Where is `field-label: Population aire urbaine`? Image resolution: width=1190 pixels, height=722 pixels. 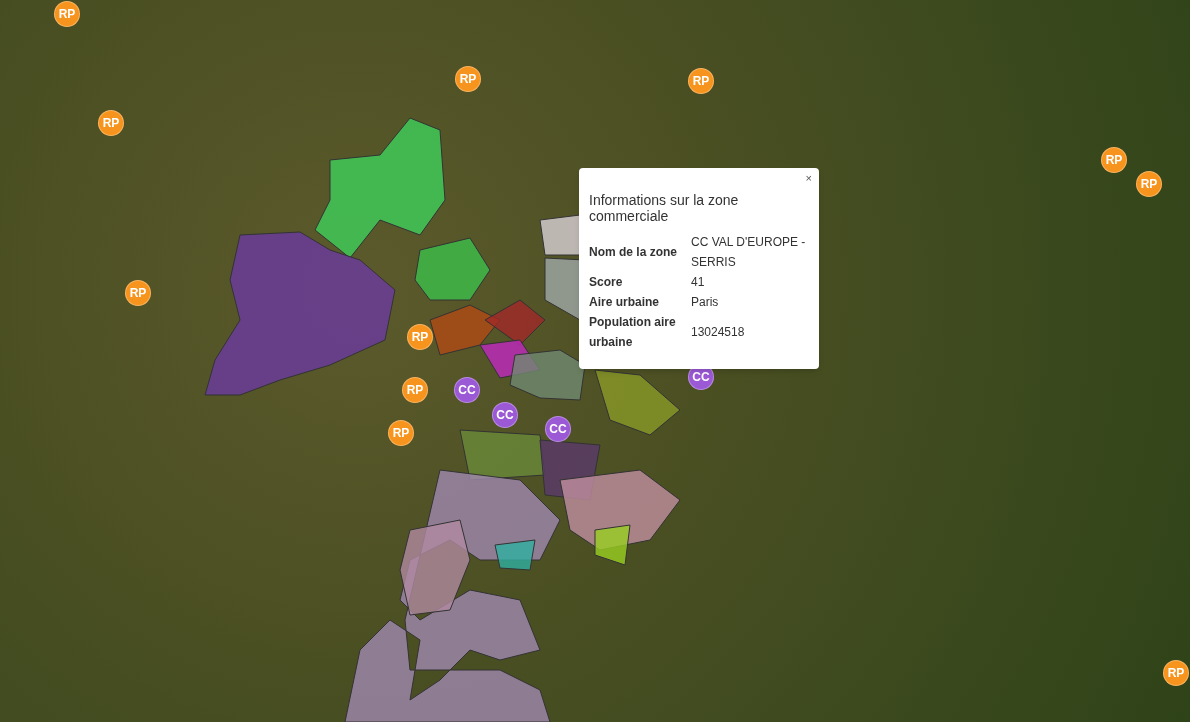
field-label: Population aire urbaine is located at coordinates (632, 332).